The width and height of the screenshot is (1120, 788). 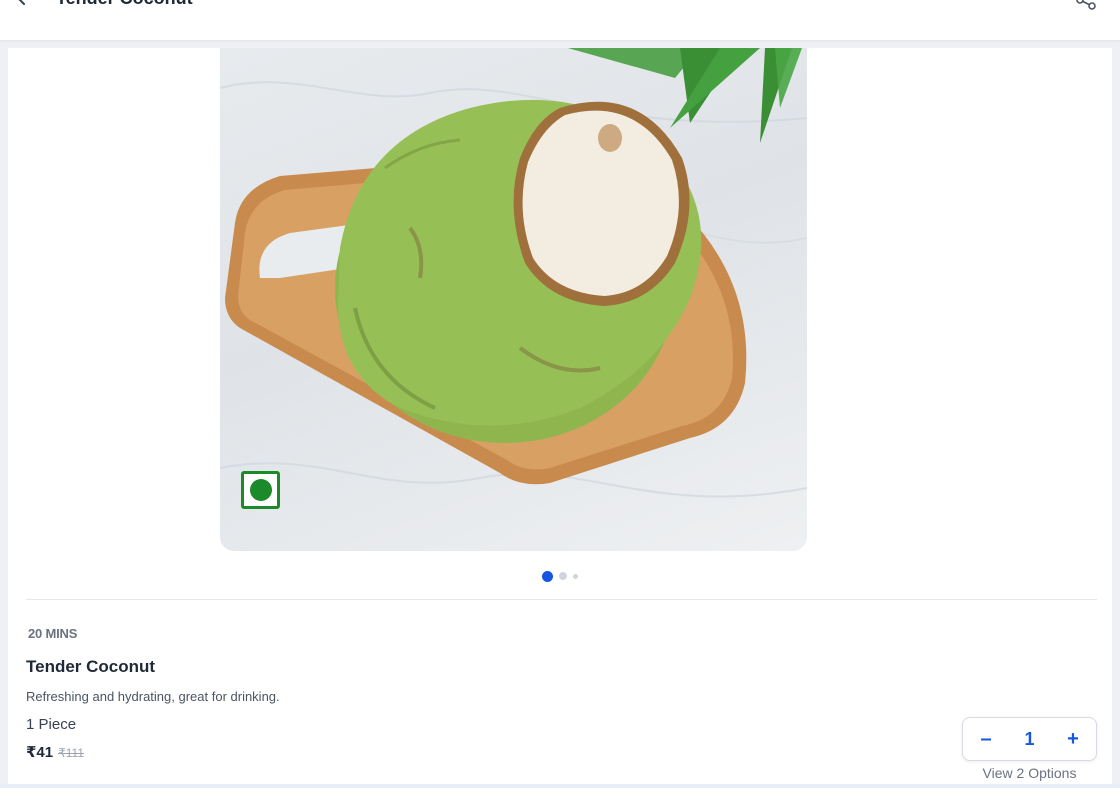 I want to click on back-arrow-icon, so click(x=22, y=4).